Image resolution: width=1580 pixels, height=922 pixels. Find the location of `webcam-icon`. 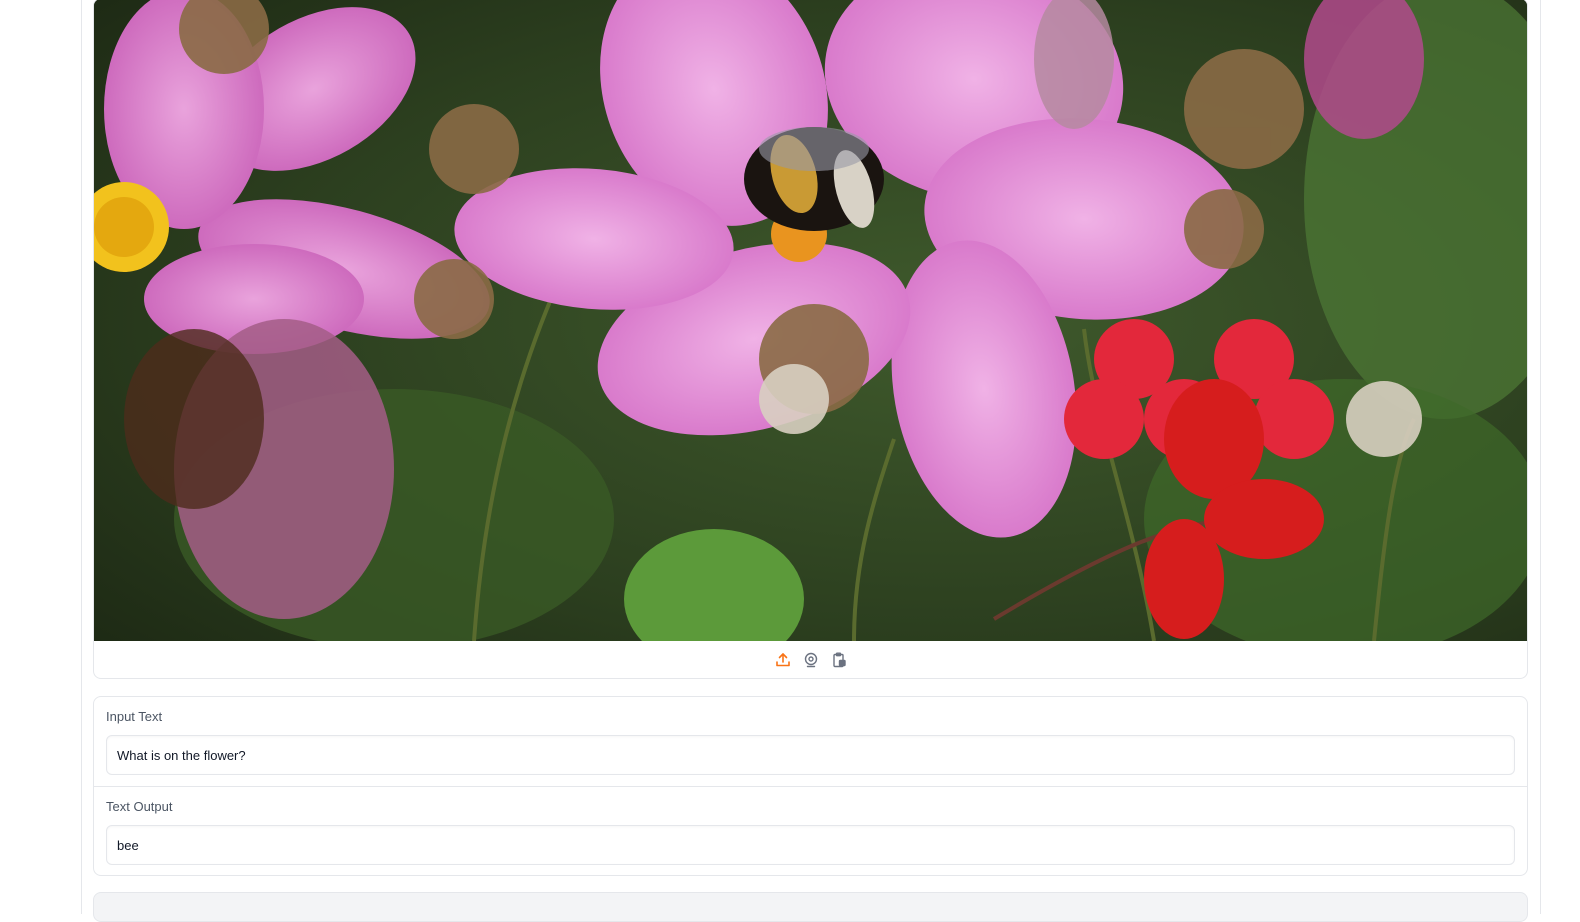

webcam-icon is located at coordinates (810, 659).